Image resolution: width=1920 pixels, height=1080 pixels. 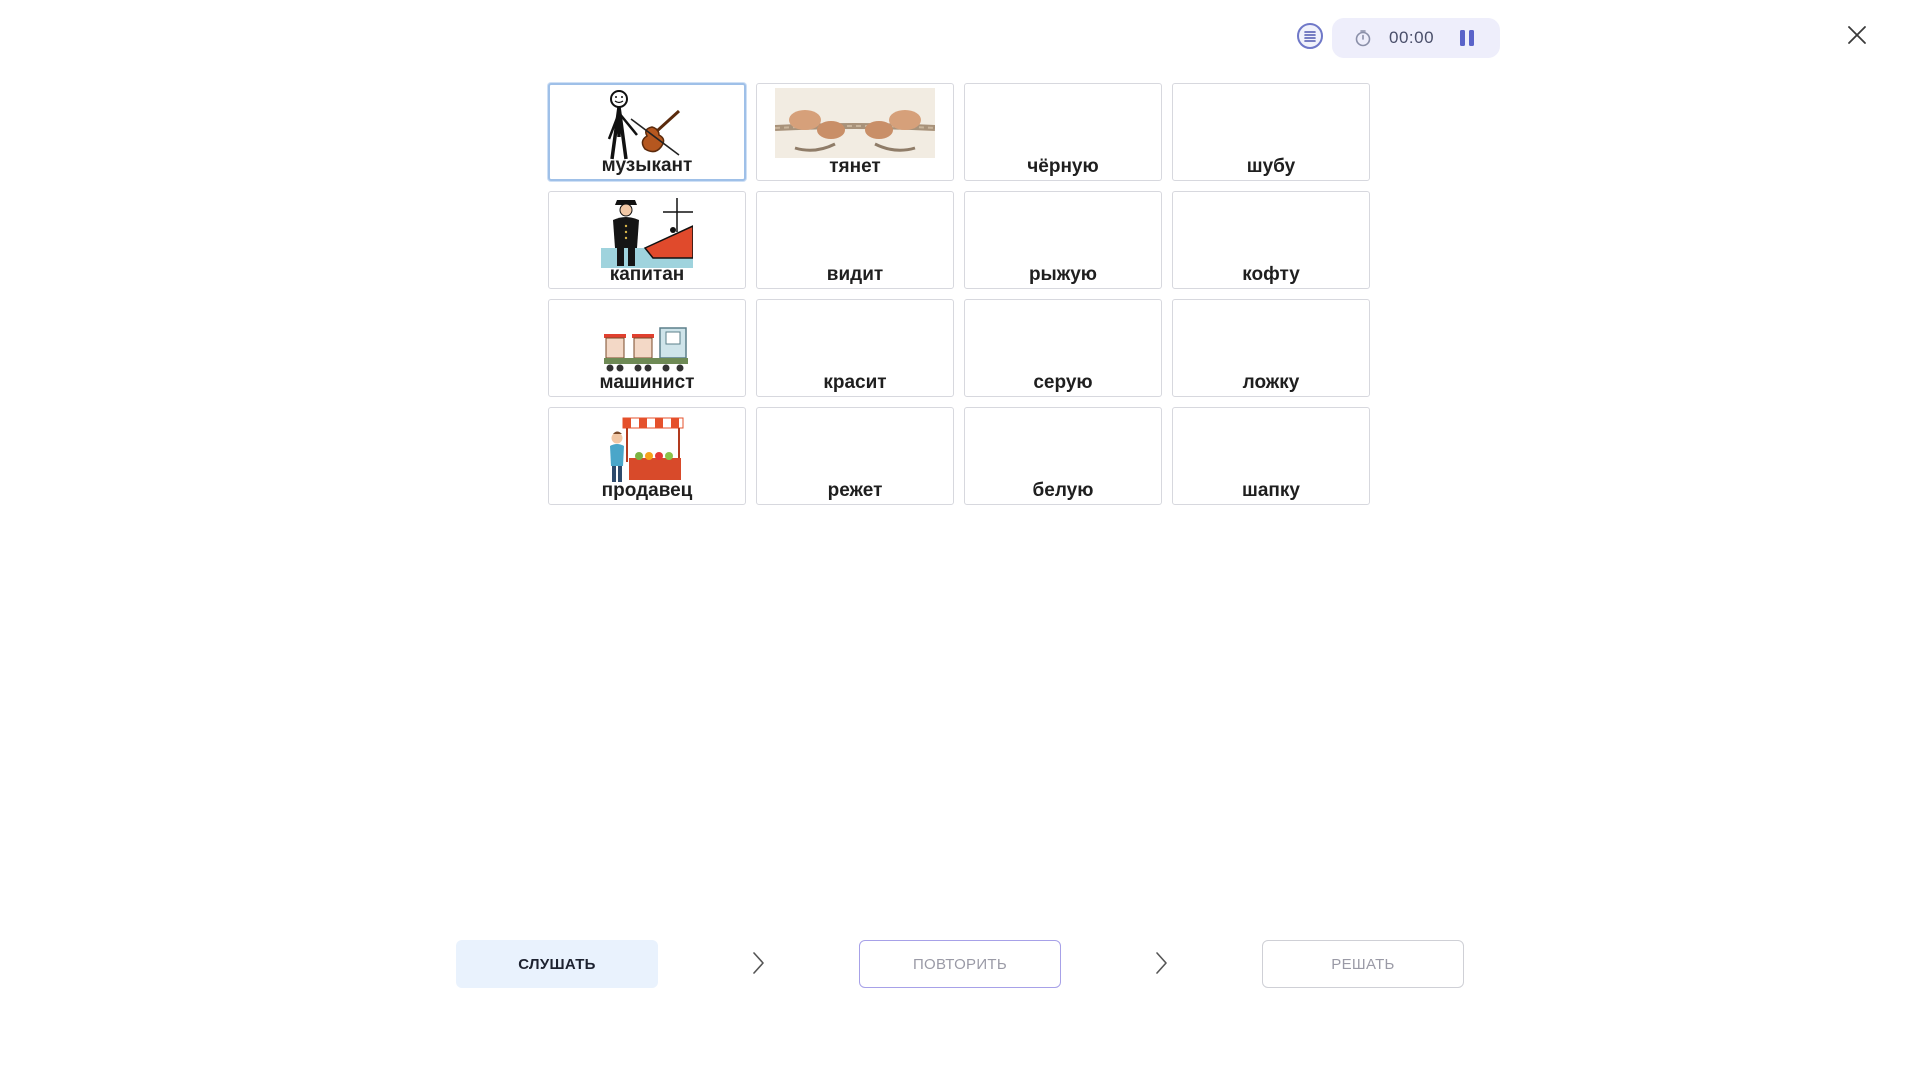 What do you see at coordinates (1063, 348) in the screenshot?
I see `word-card: серую` at bounding box center [1063, 348].